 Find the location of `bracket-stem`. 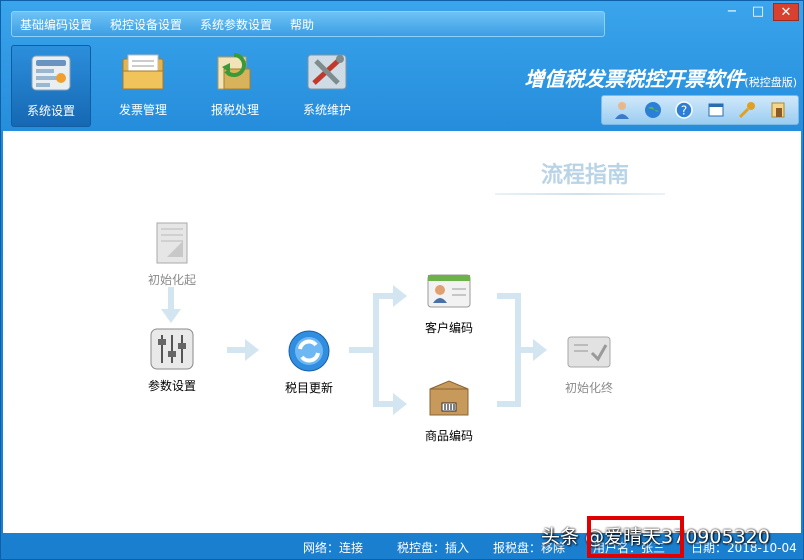

bracket-stem is located at coordinates (363, 350).